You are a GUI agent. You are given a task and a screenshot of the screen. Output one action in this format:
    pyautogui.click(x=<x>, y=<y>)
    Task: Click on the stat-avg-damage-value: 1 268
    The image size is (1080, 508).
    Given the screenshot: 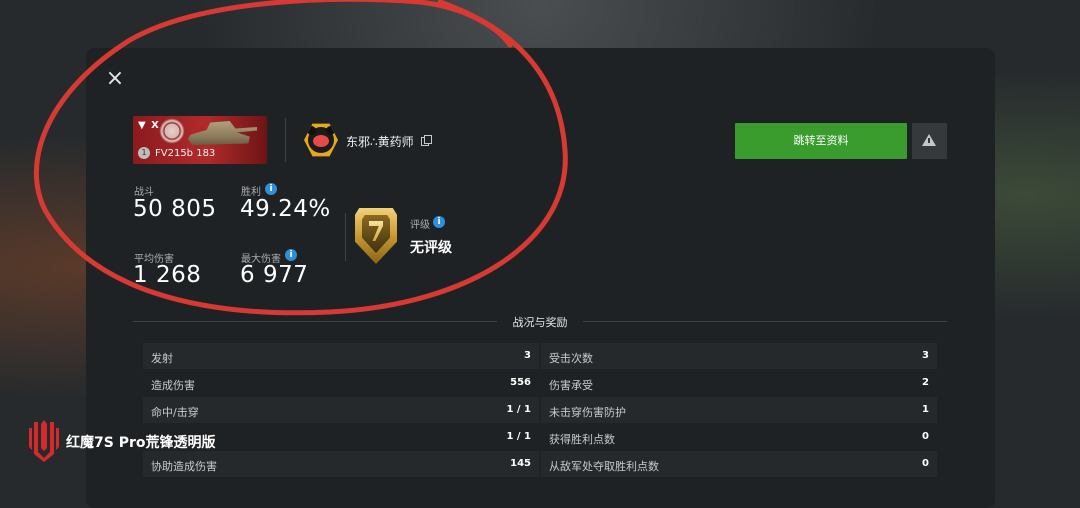 What is the action you would take?
    pyautogui.click(x=167, y=275)
    